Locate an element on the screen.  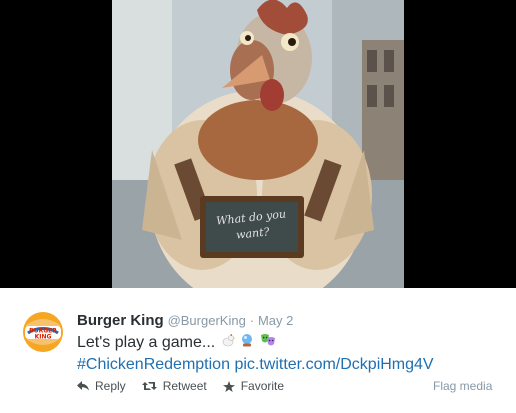
retweet-label: Retweet is located at coordinates (184, 386).